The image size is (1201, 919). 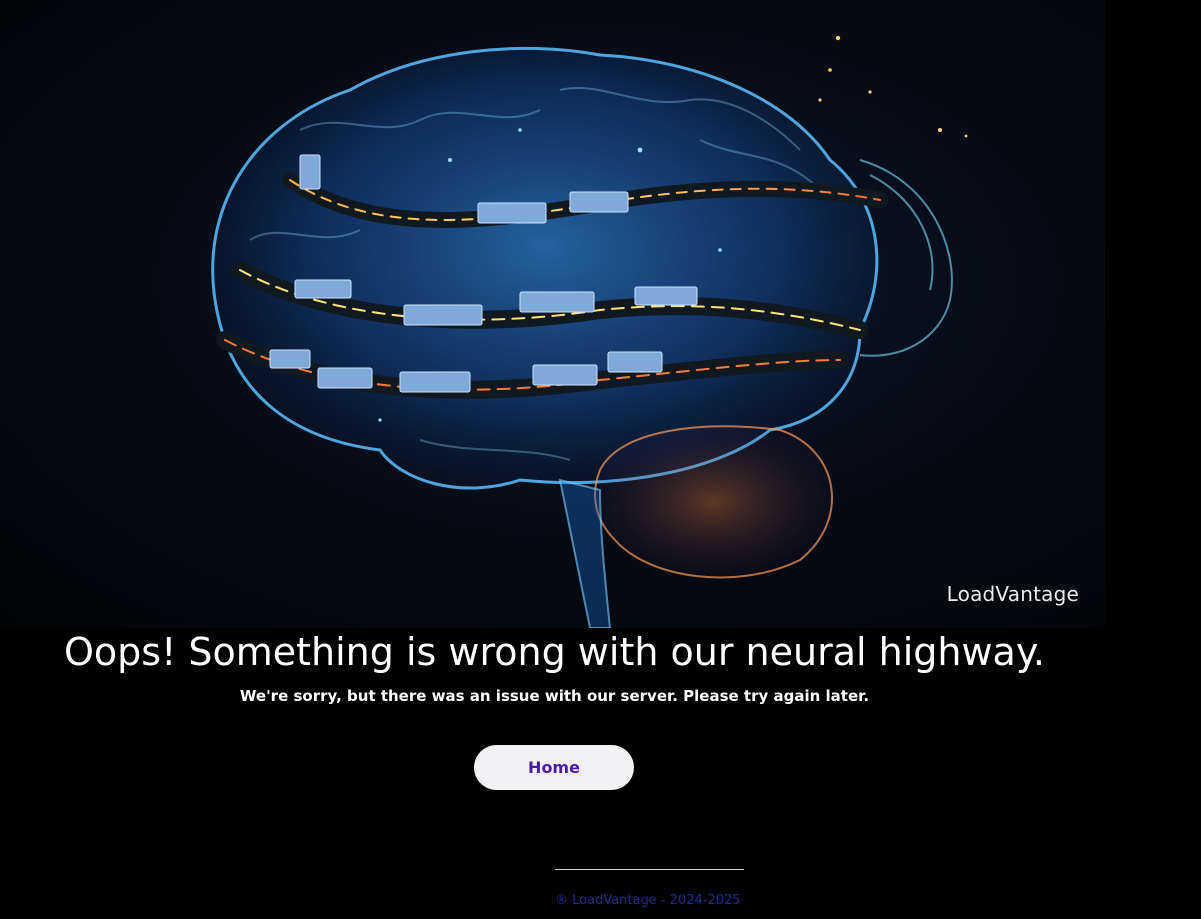 I want to click on brand-watermark: LoadVantage, so click(x=1012, y=594).